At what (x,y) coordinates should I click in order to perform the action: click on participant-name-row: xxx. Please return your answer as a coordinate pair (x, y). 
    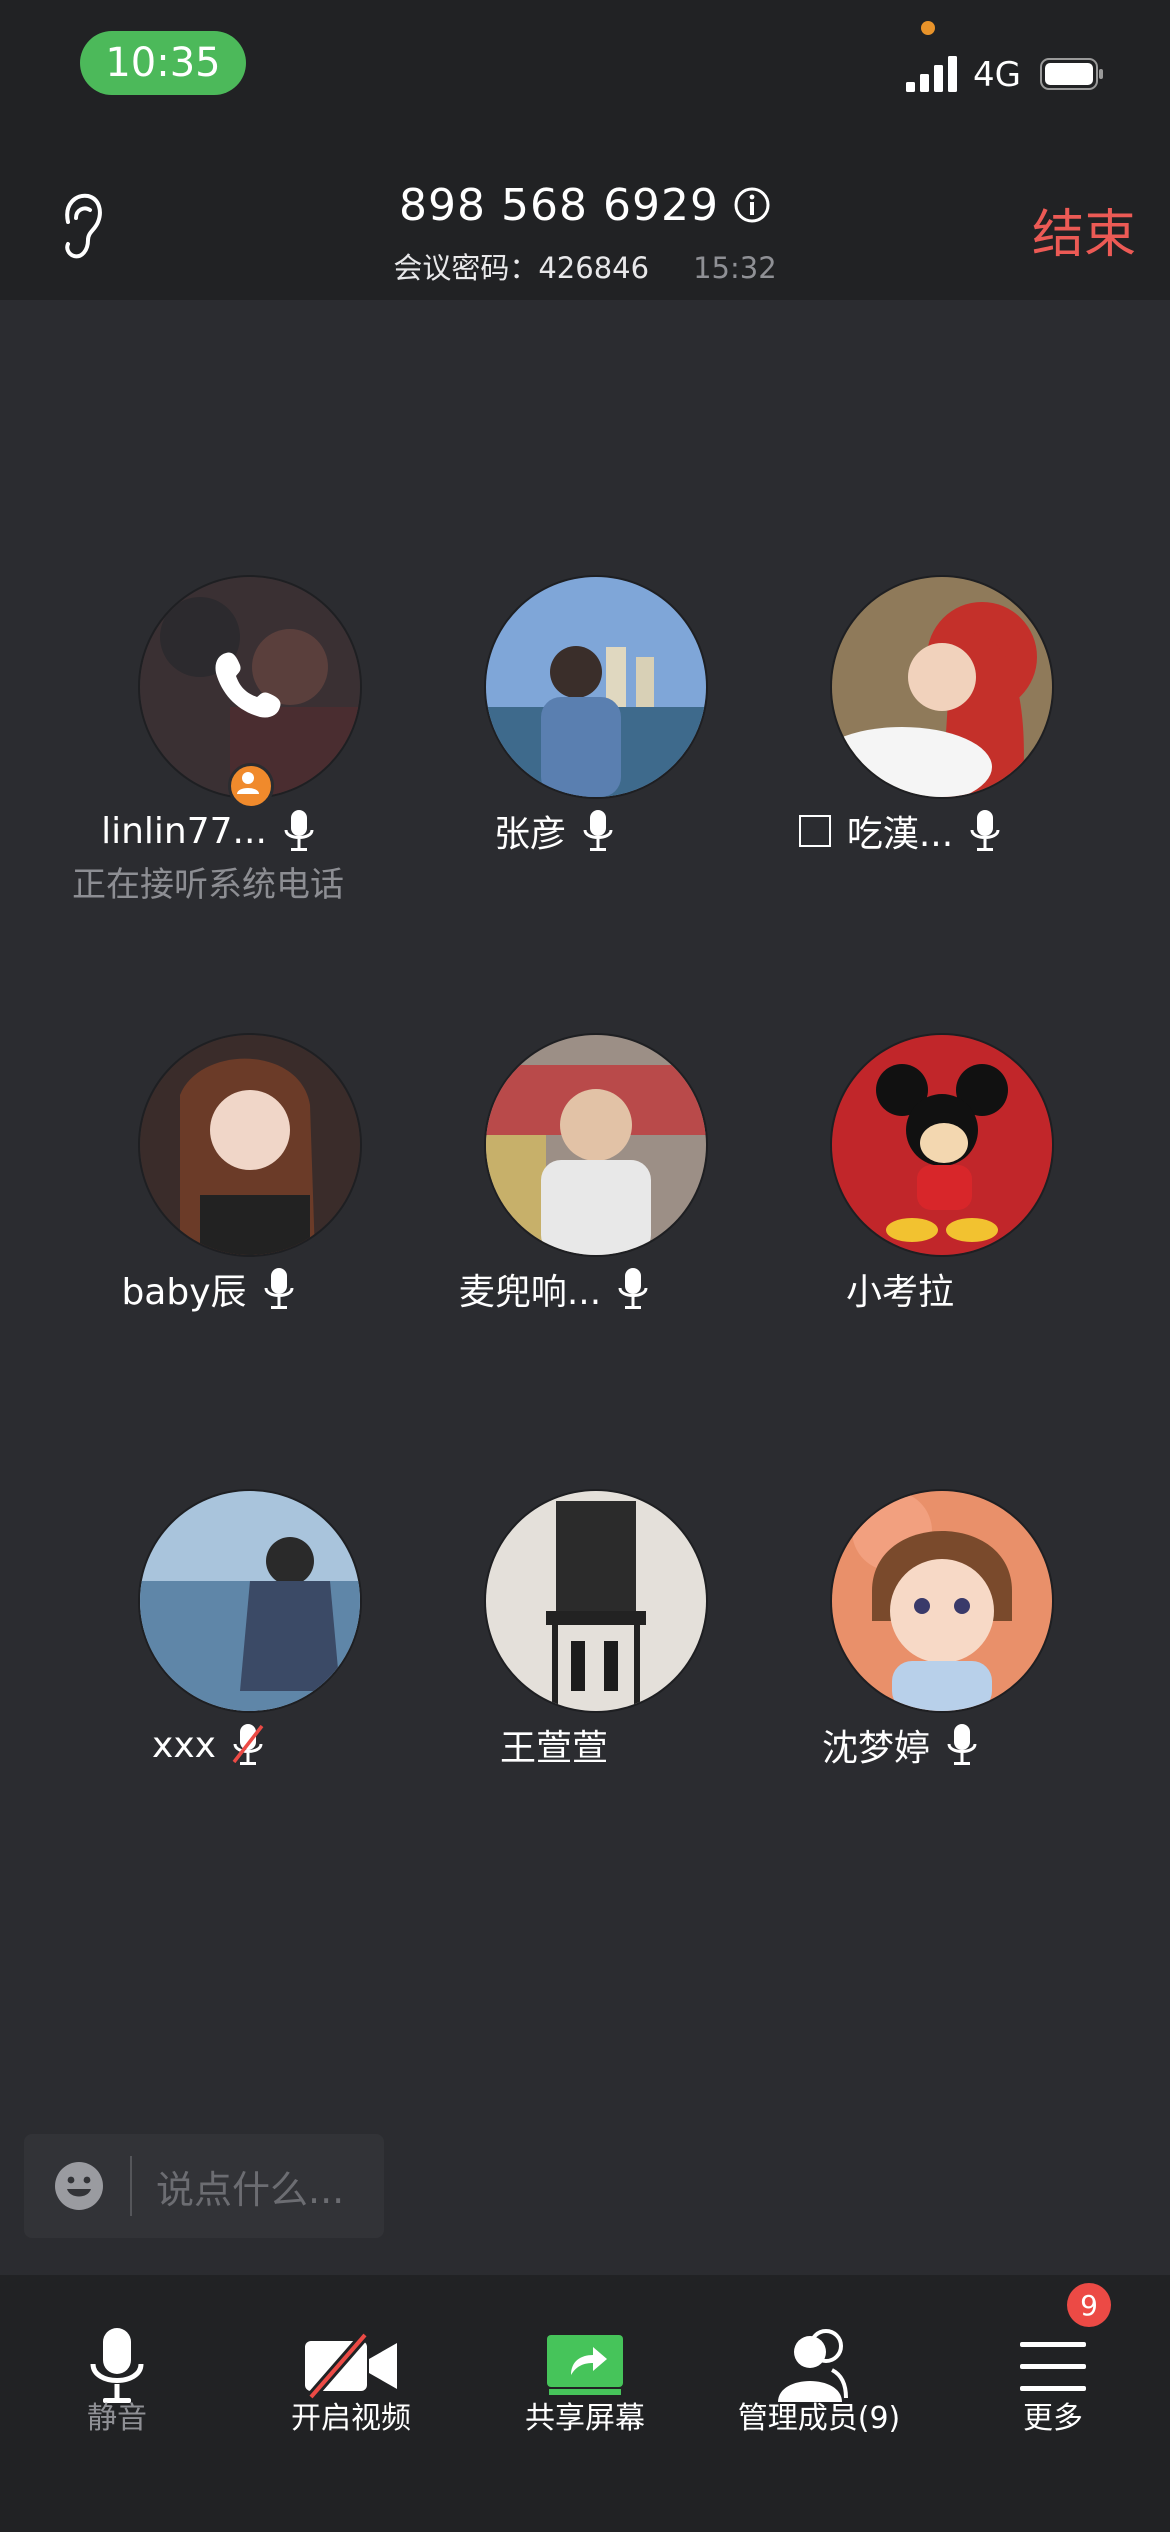
    Looking at the image, I should click on (208, 1745).